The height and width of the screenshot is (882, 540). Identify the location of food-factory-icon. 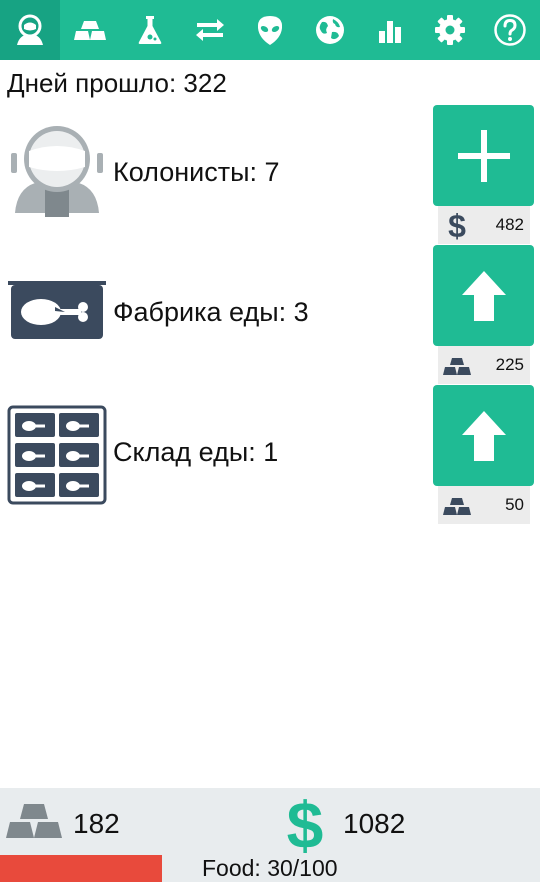
(57, 310).